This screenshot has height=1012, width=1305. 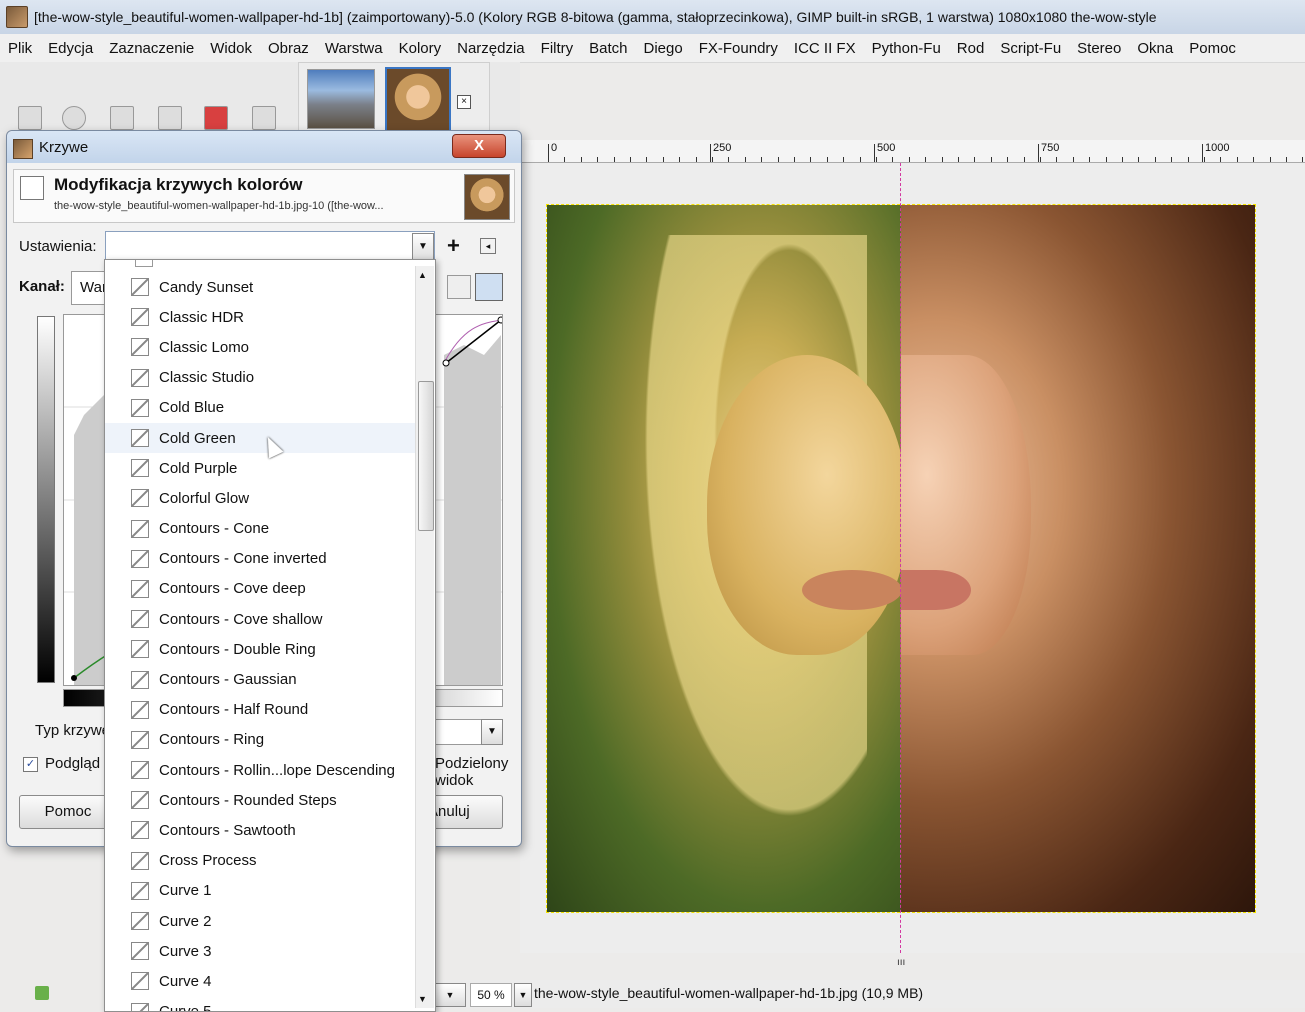 What do you see at coordinates (288, 48) in the screenshot?
I see `menu-item-obraz: Obraz` at bounding box center [288, 48].